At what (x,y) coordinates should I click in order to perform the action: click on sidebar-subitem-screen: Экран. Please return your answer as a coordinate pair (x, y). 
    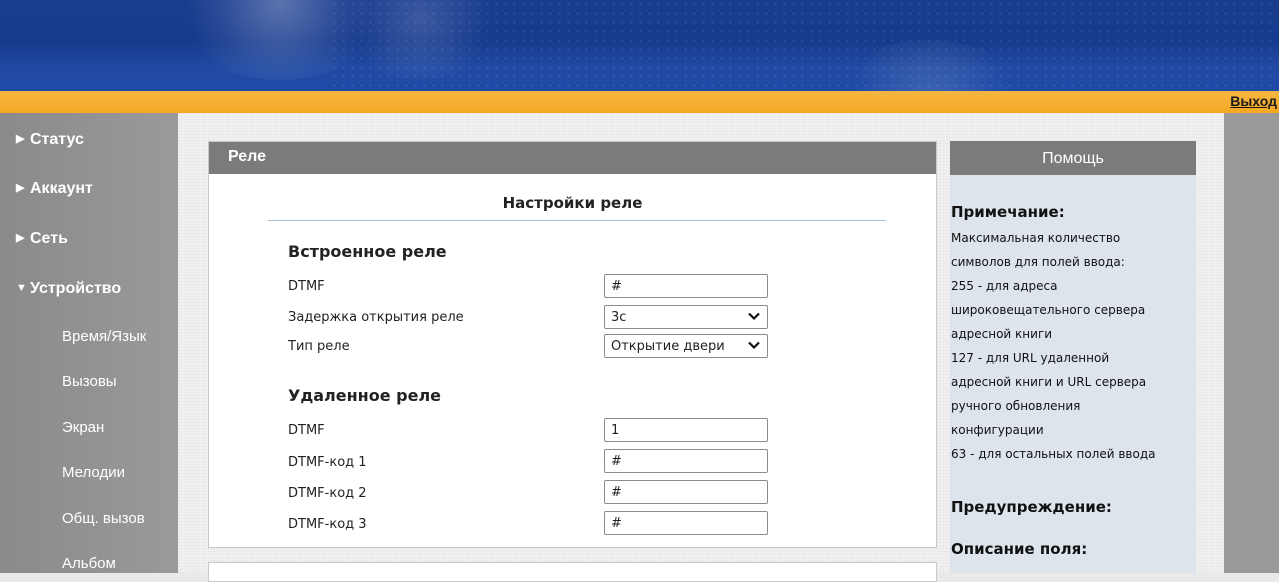
    Looking at the image, I should click on (83, 427).